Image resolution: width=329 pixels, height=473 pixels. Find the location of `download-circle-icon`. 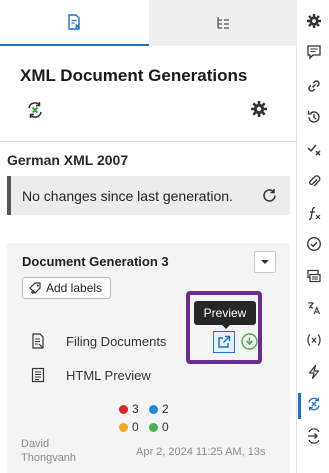

download-circle-icon is located at coordinates (249, 341).